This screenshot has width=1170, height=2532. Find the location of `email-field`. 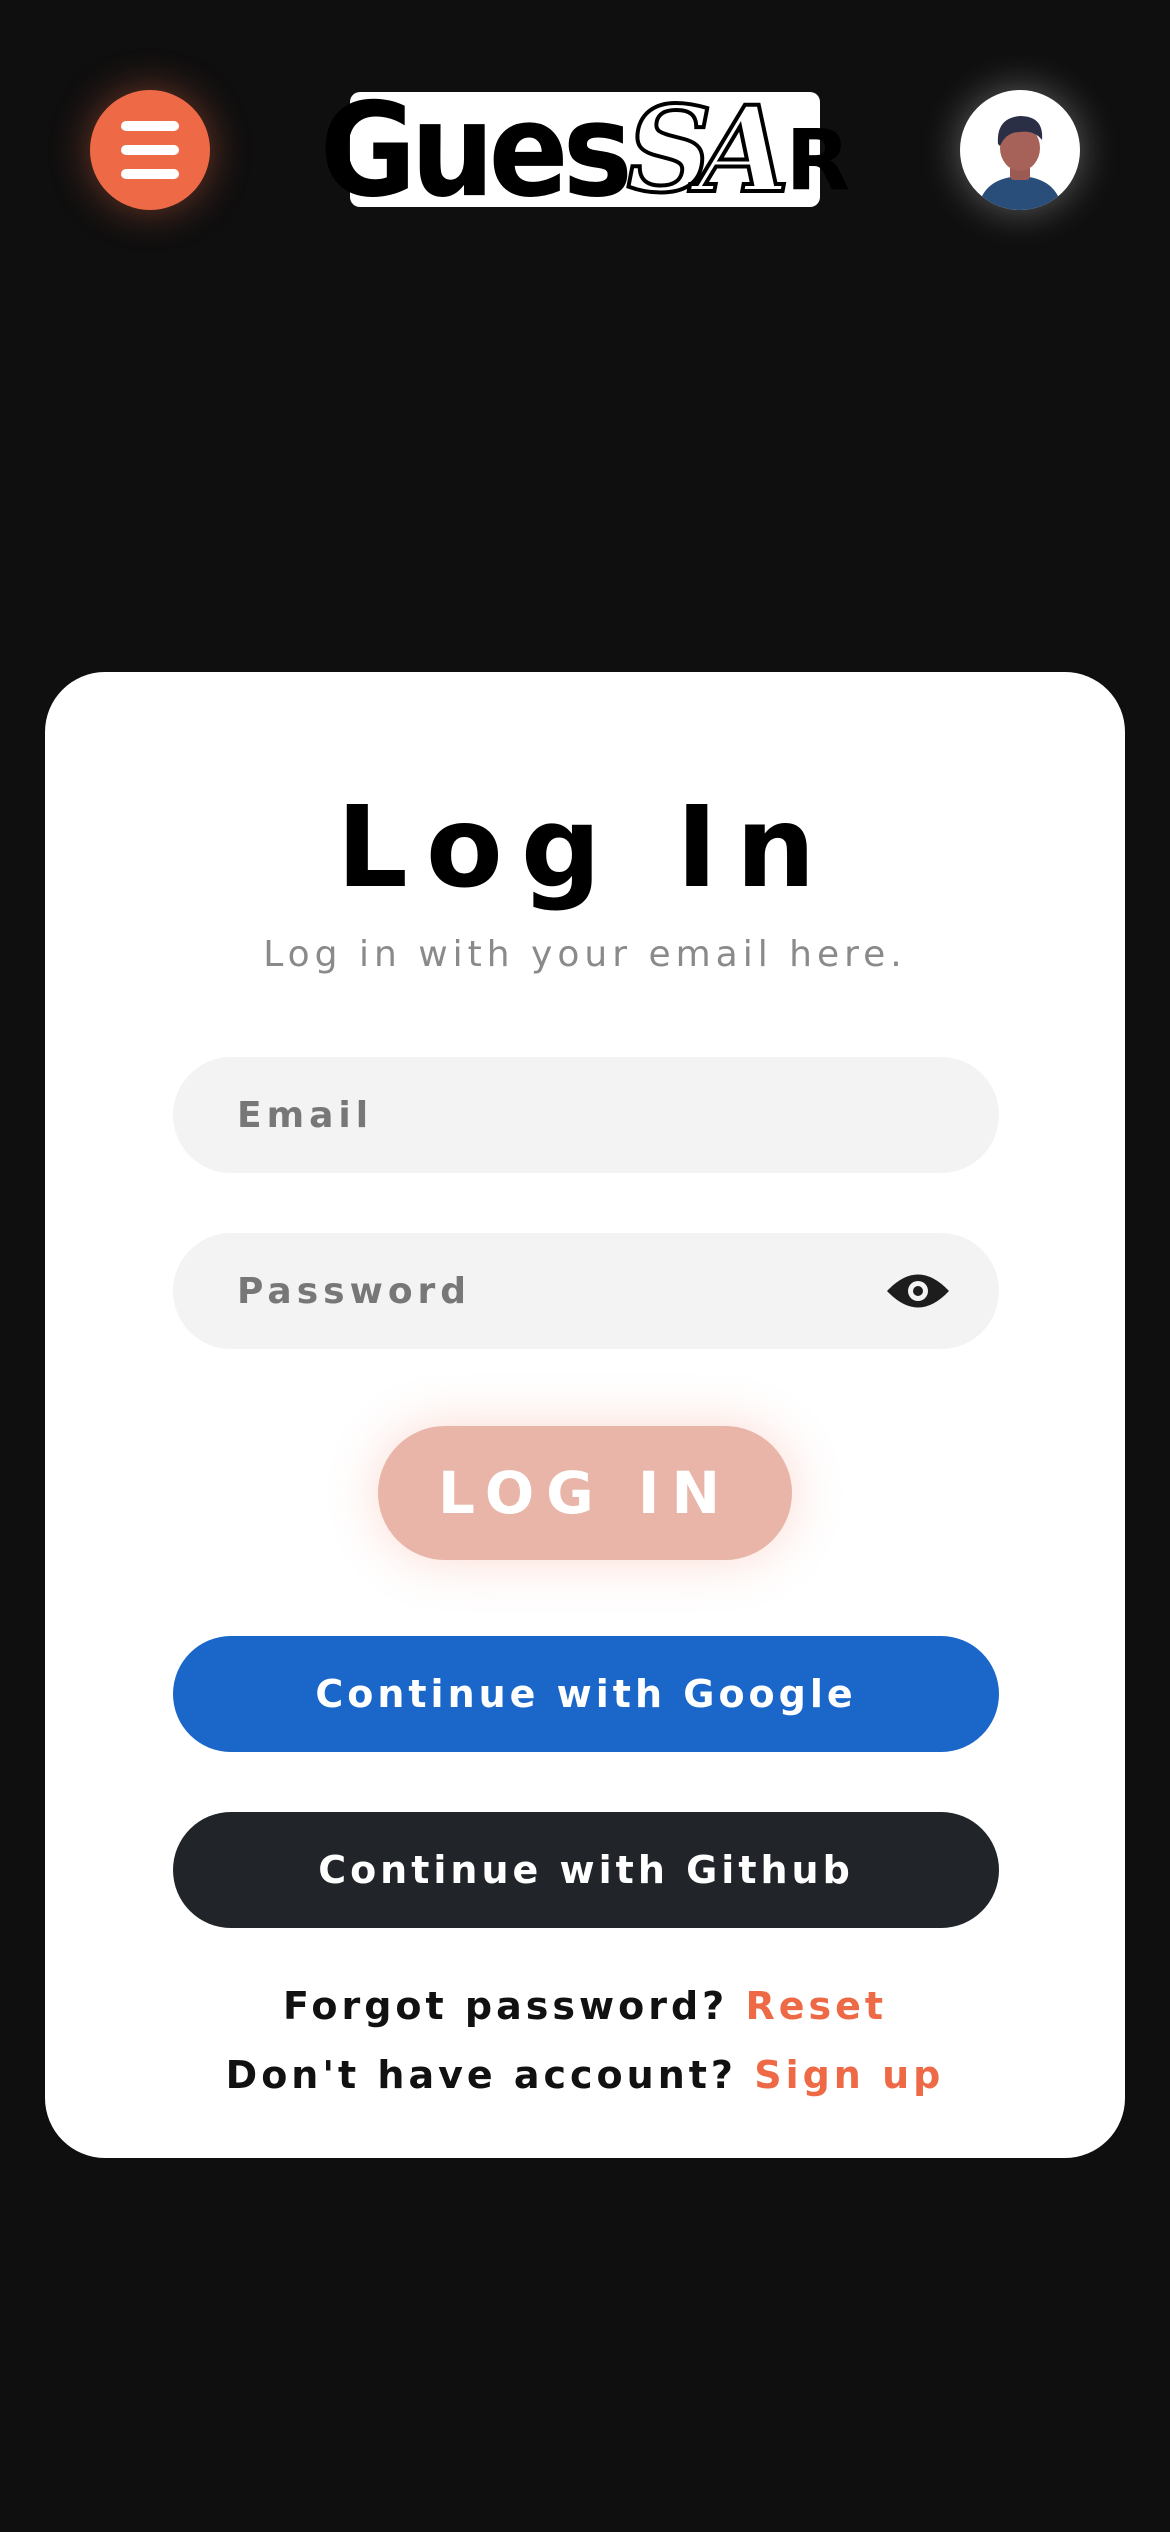

email-field is located at coordinates (586, 1115).